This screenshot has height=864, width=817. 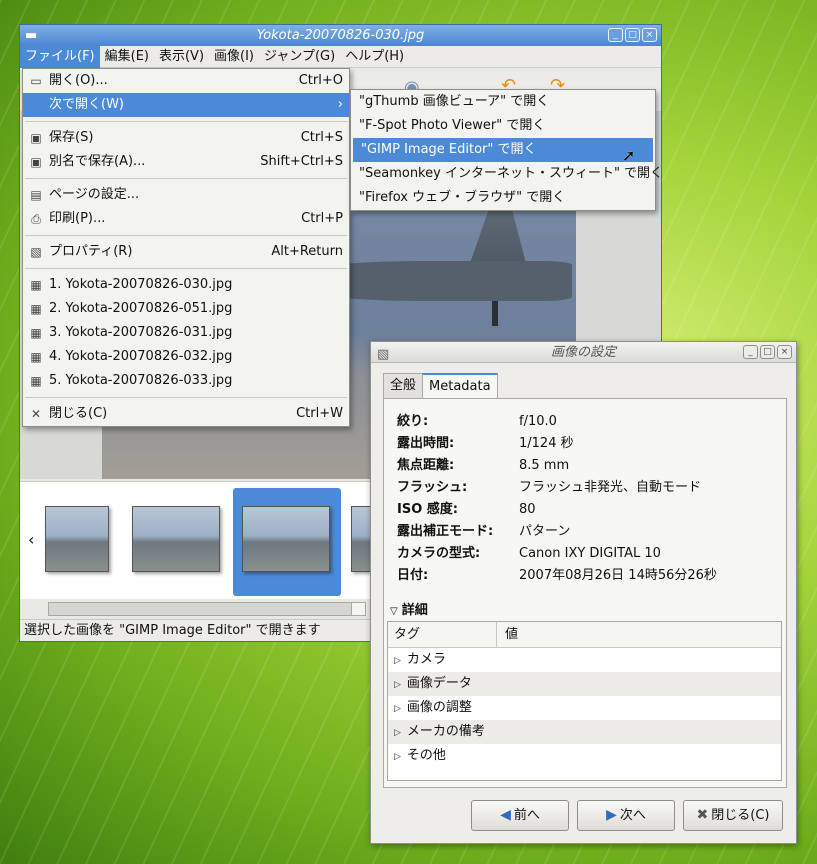 I want to click on window-title: Yokota-20070826-030.jpg, so click(x=340, y=35).